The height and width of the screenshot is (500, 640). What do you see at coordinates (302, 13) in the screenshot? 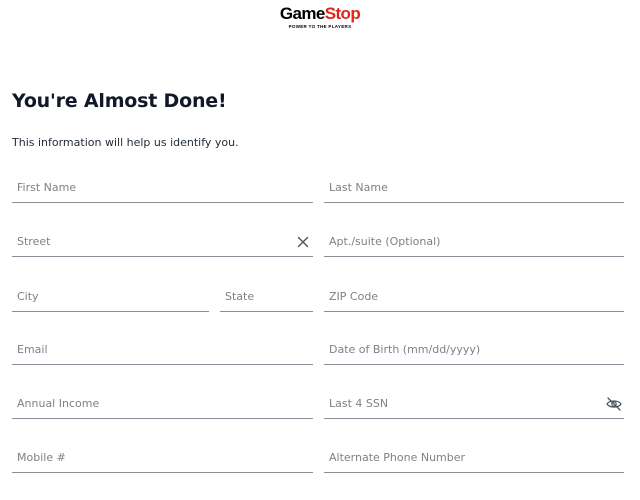
I see `logo-wordmark-game: Game` at bounding box center [302, 13].